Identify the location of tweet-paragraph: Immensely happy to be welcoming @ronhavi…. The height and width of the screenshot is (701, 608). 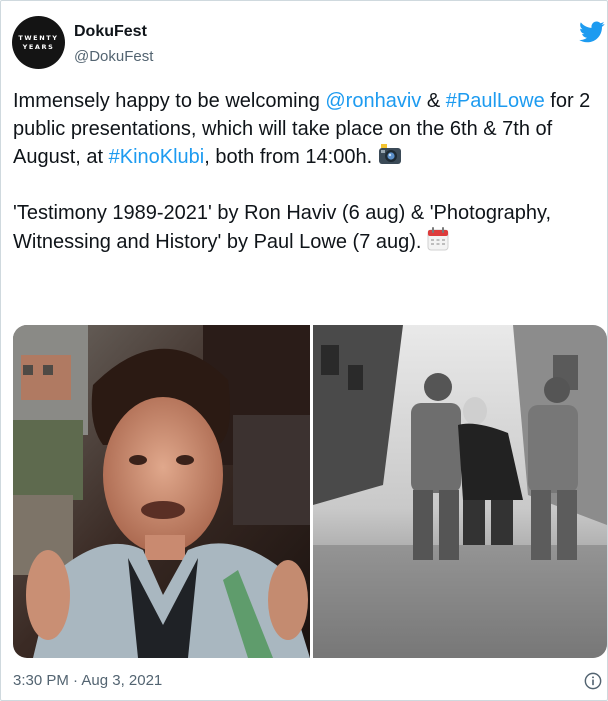
(305, 129).